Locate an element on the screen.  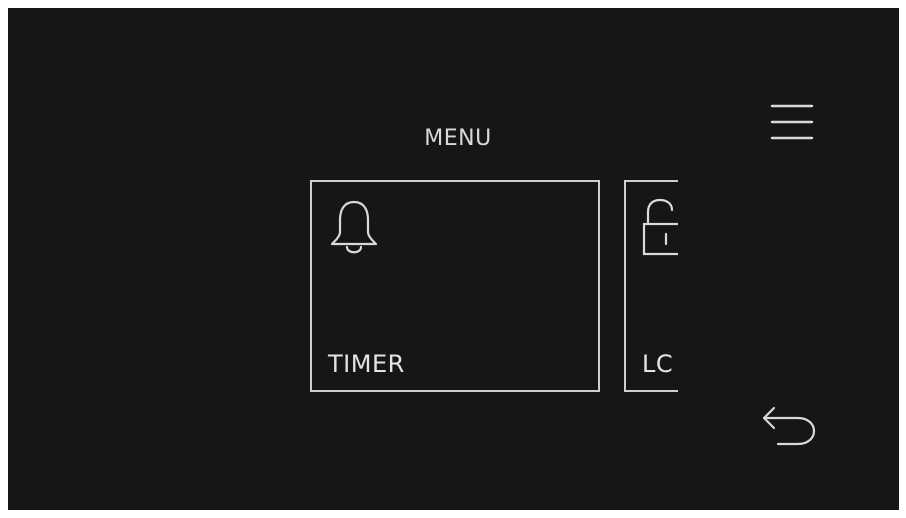
timer-tile-label: TIMER is located at coordinates (366, 364).